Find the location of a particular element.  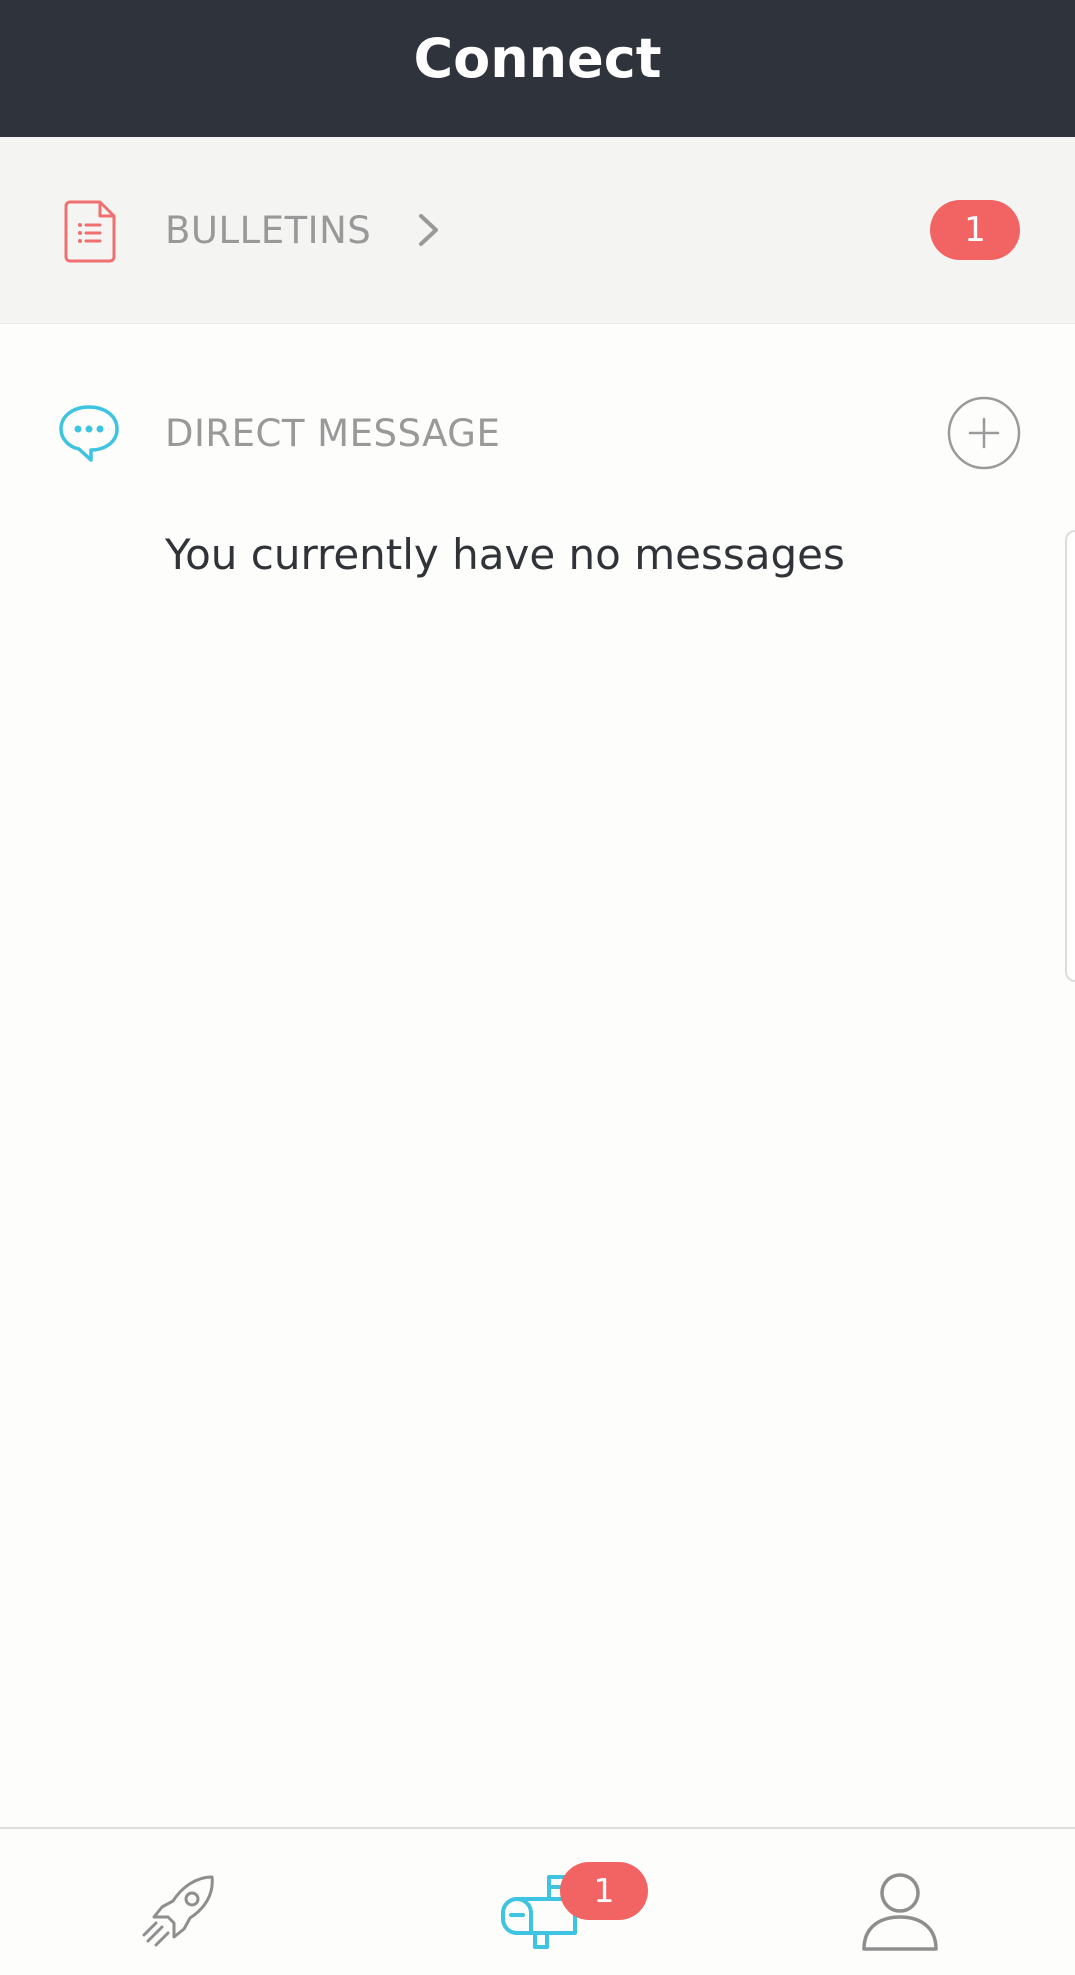

direct-message-row: DIRECT MESSAGE is located at coordinates (537, 433).